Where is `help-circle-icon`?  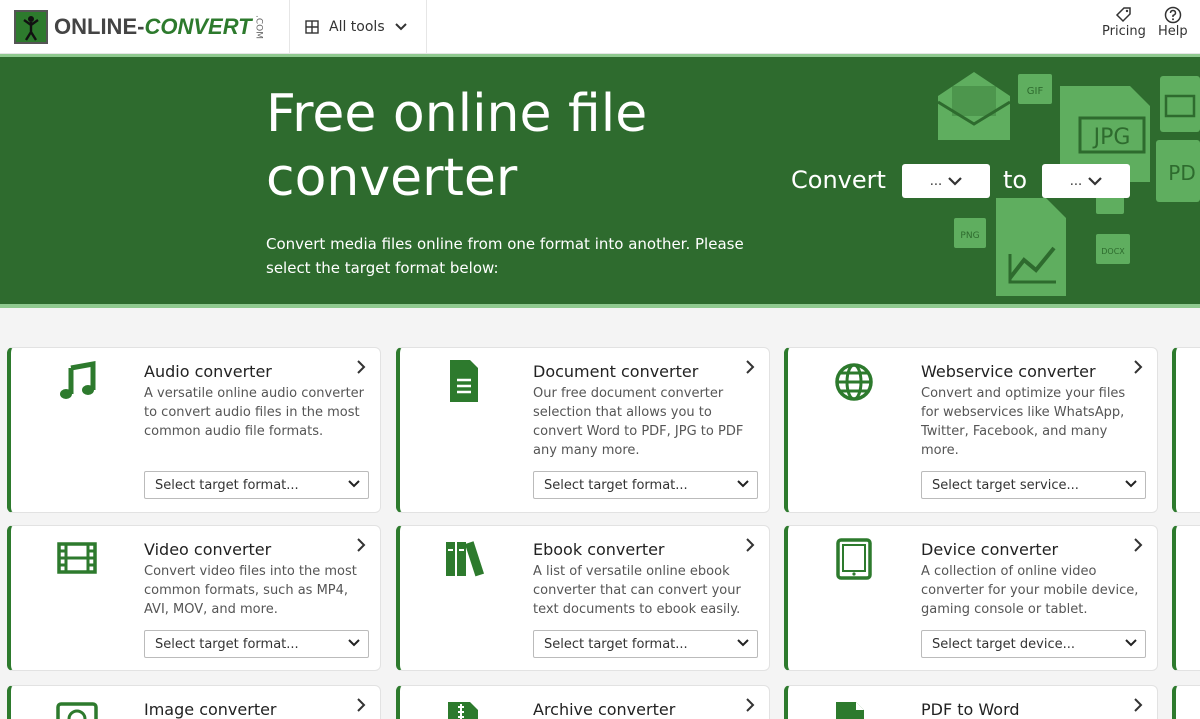
help-circle-icon is located at coordinates (1173, 15).